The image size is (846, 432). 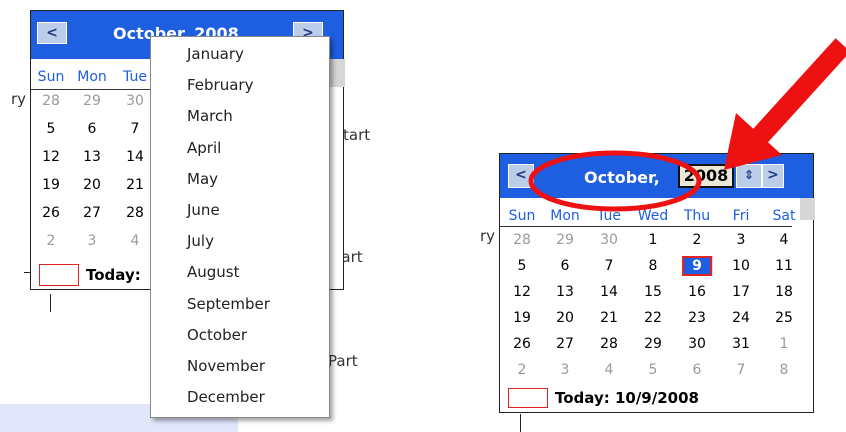 I want to click on annotation-ellipse, so click(x=615, y=181).